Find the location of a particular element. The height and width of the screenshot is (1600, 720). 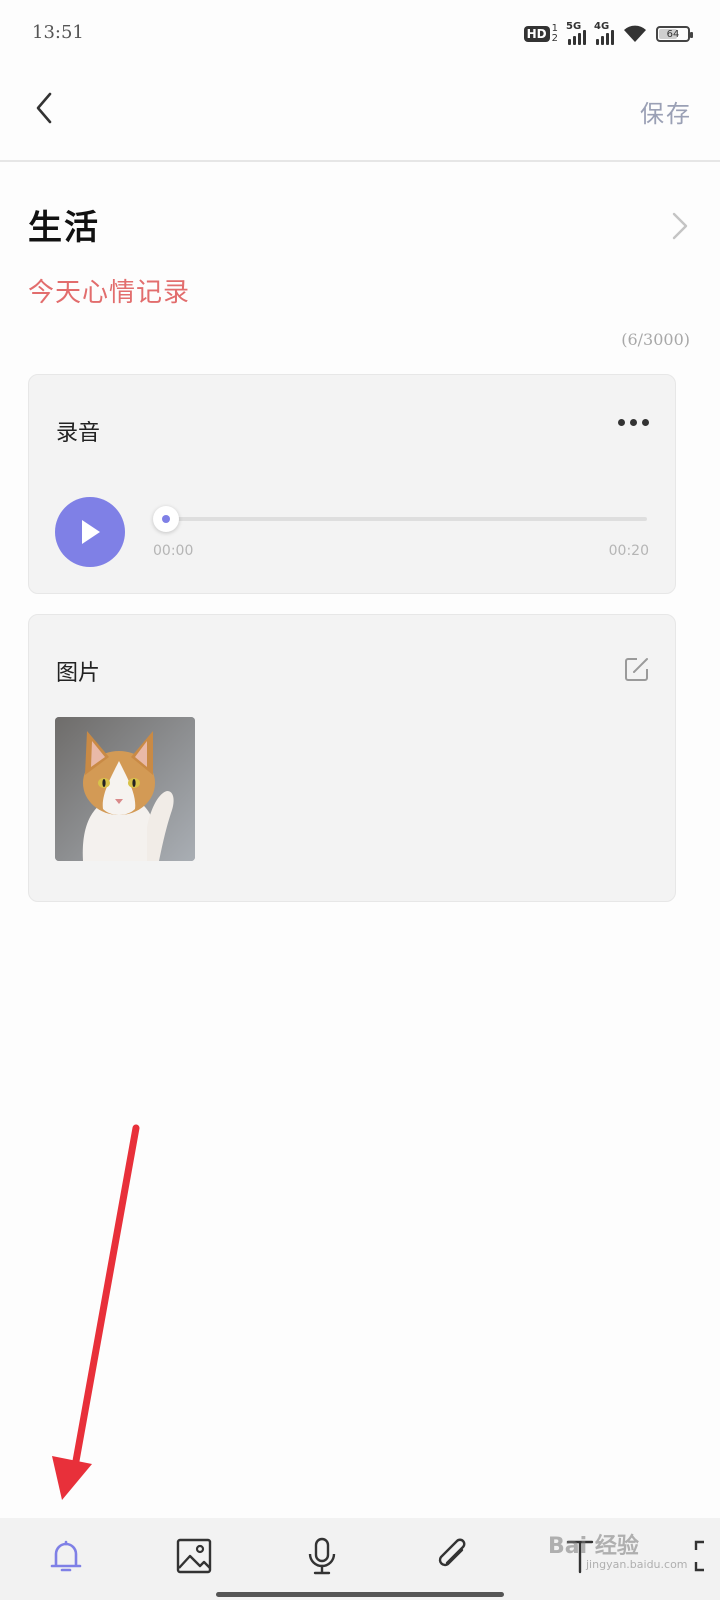

battery-level: 64 is located at coordinates (673, 34).